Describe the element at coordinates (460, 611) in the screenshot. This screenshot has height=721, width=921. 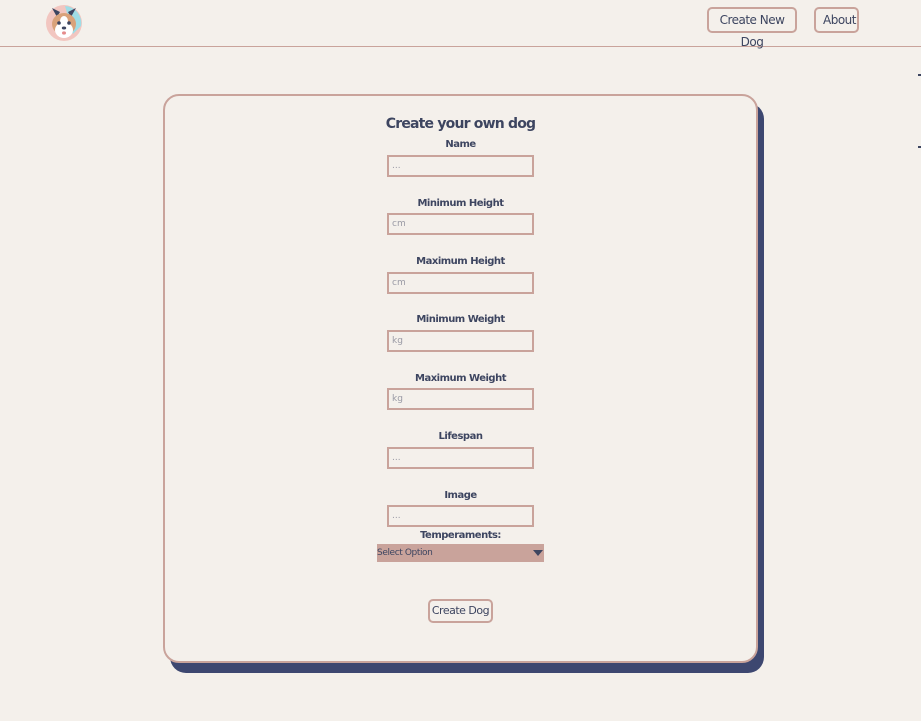
I see `create-dog-button: Create Dog` at that location.